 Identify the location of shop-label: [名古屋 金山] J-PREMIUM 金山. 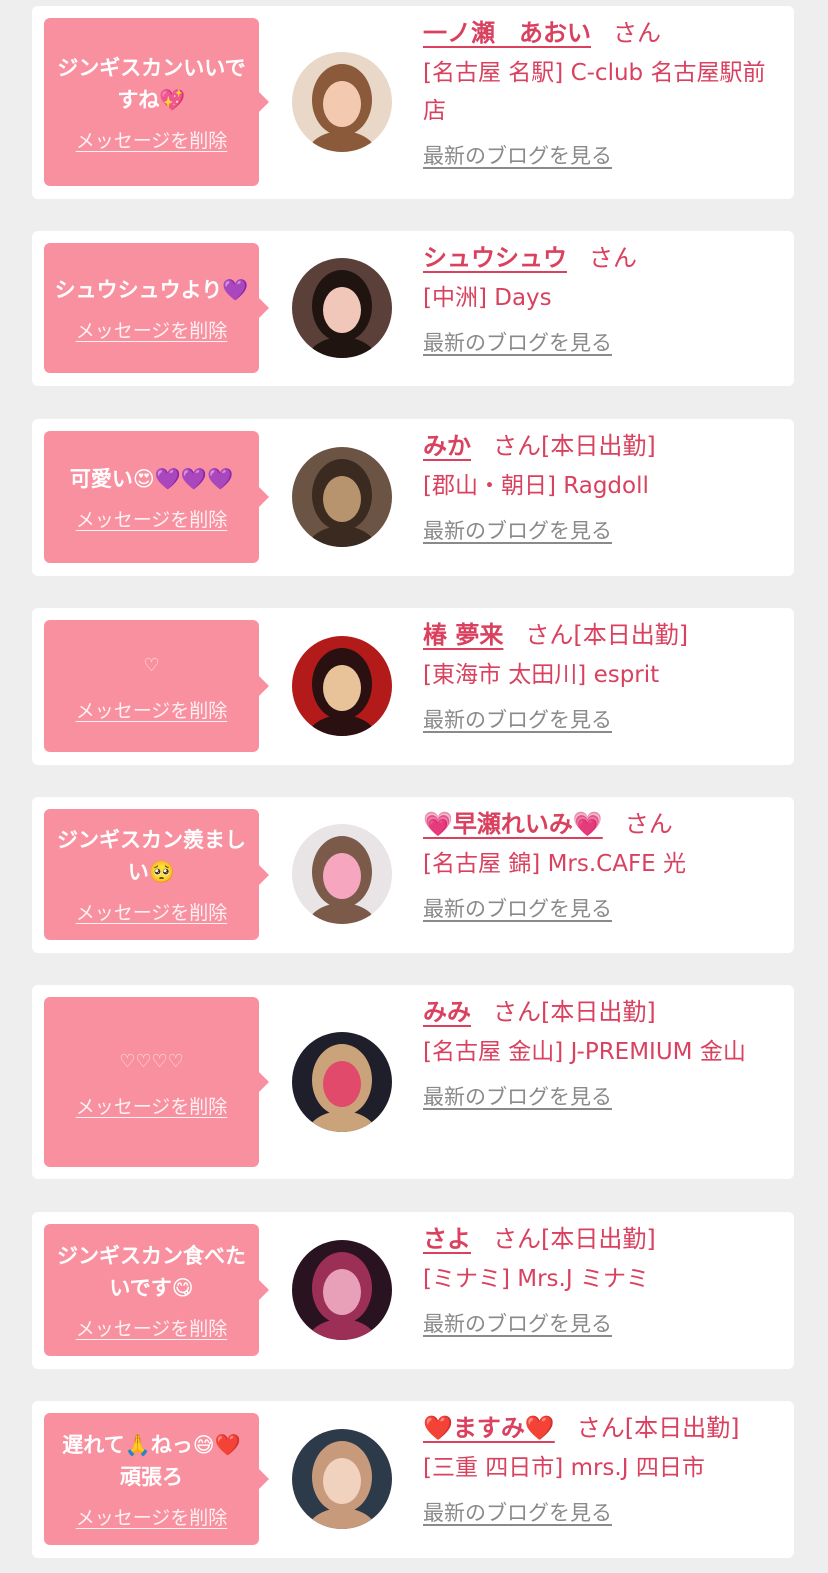
(584, 1052).